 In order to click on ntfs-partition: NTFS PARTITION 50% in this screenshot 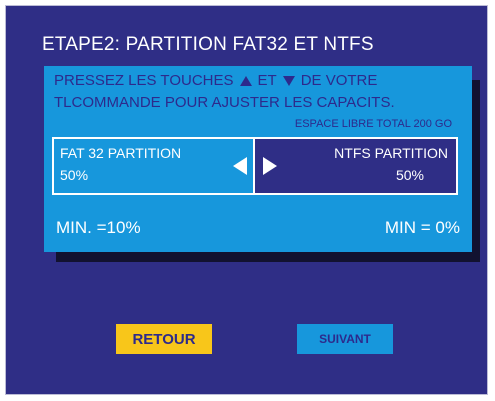, I will do `click(355, 166)`.